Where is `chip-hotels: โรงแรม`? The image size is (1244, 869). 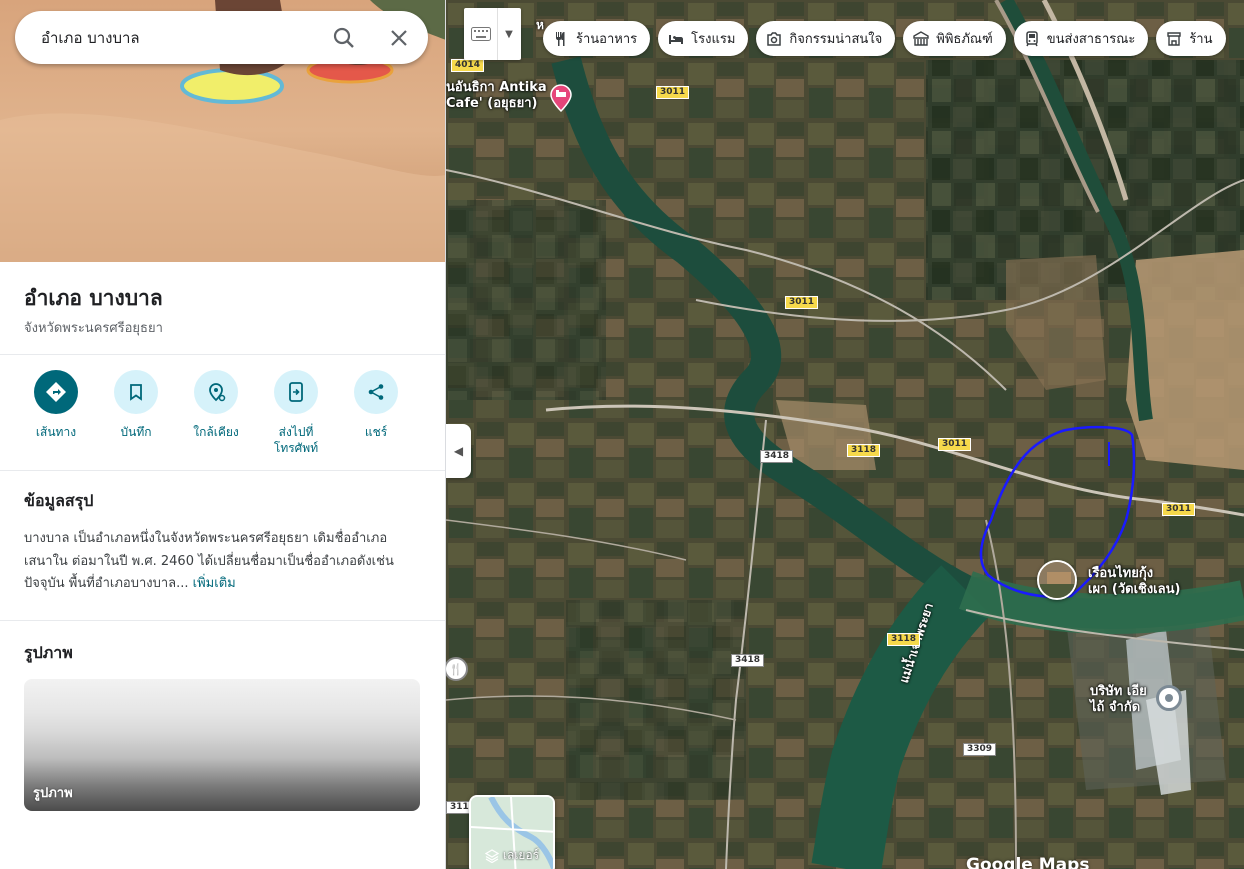 chip-hotels: โรงแรม is located at coordinates (703, 38).